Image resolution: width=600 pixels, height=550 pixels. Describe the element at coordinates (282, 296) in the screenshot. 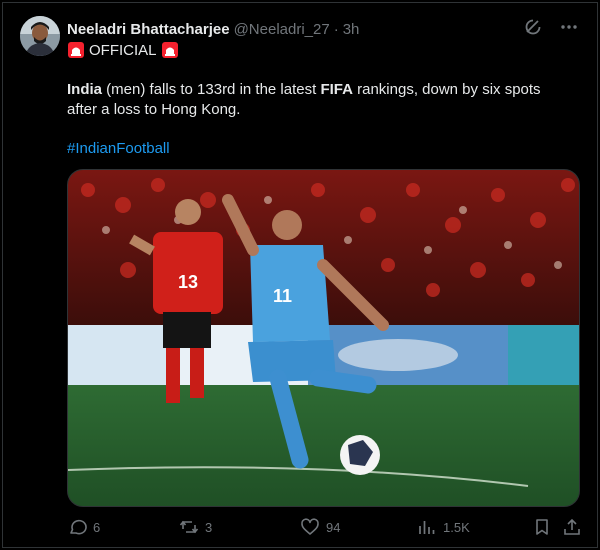

I see `front-player-number: 11` at that location.